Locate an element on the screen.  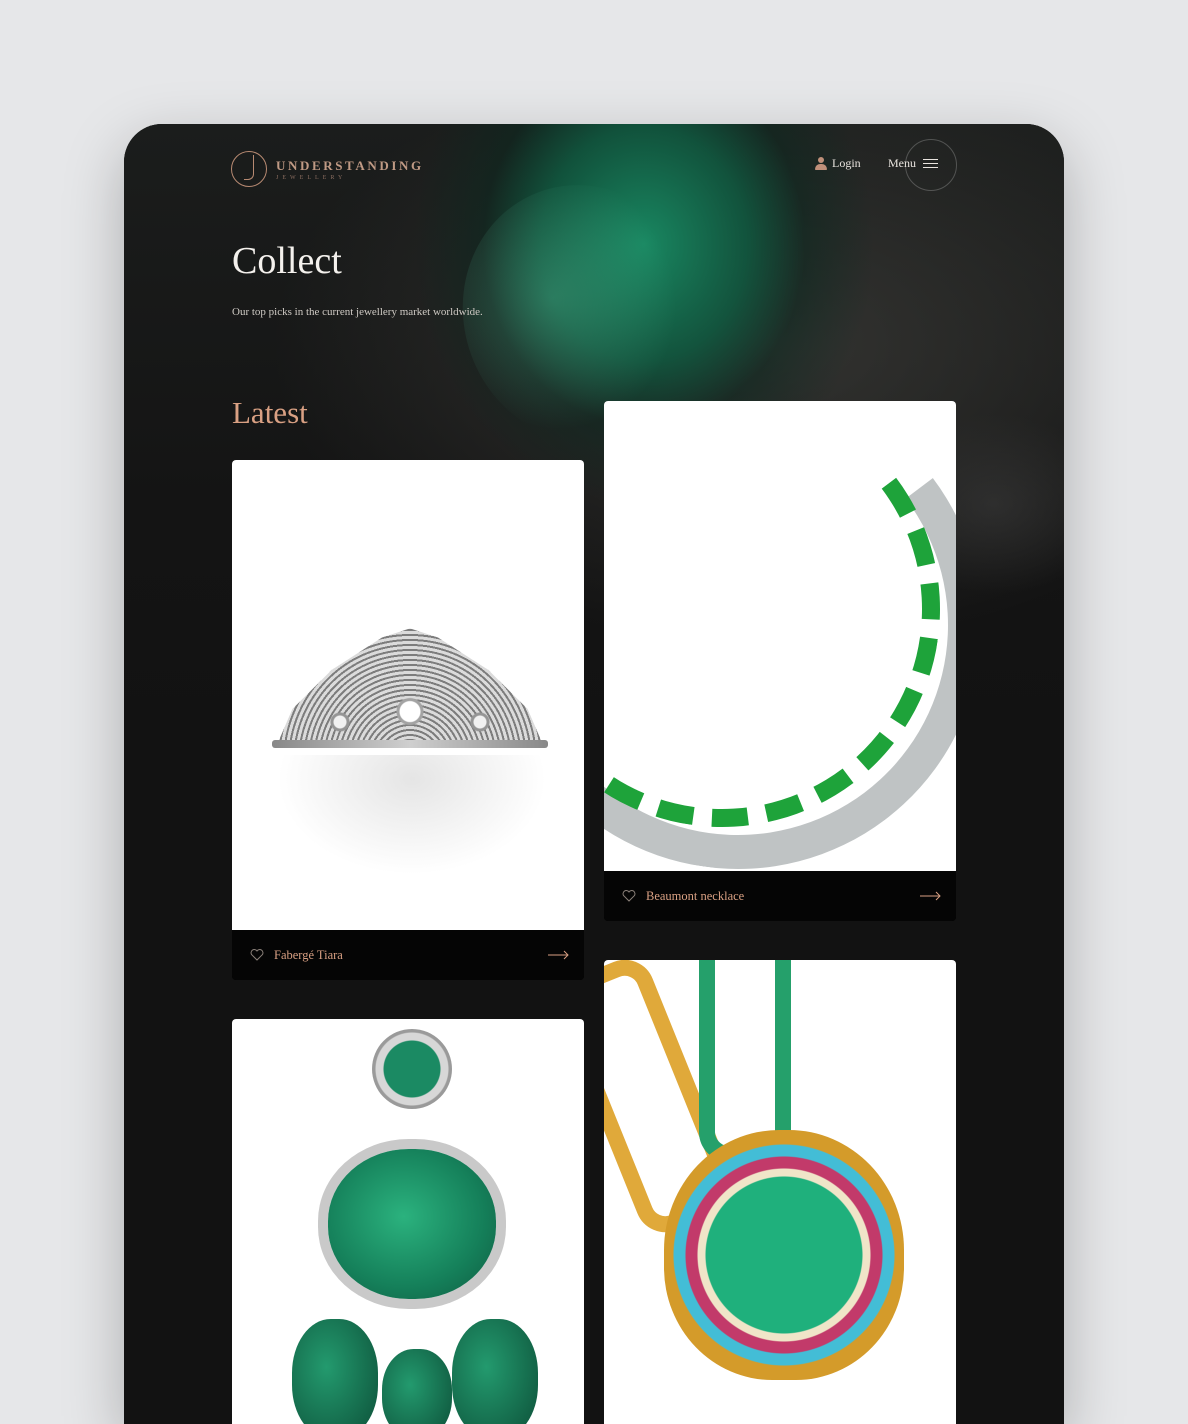
card-footer: Beaumont necklace is located at coordinates (780, 896).